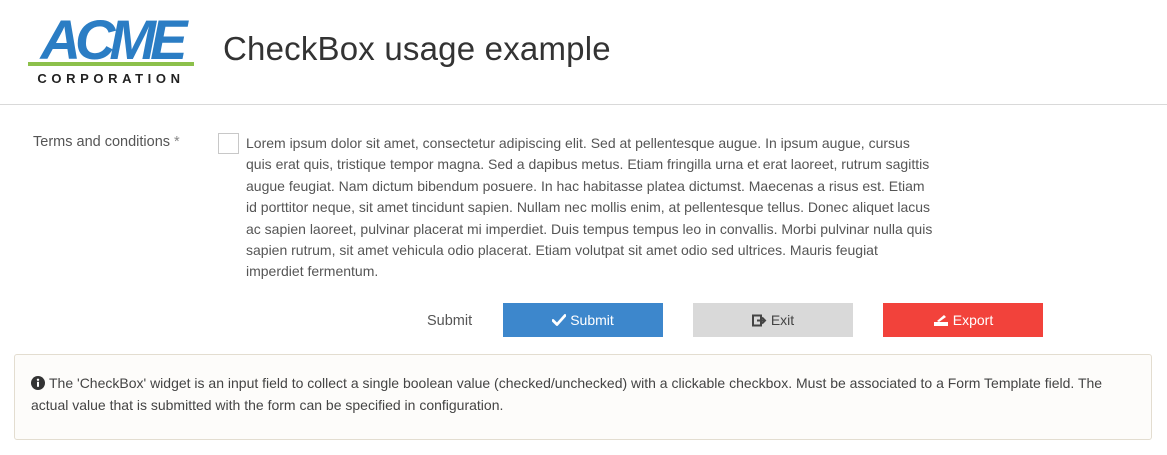 The height and width of the screenshot is (455, 1167). Describe the element at coordinates (38, 383) in the screenshot. I see `info-circle-icon` at that location.